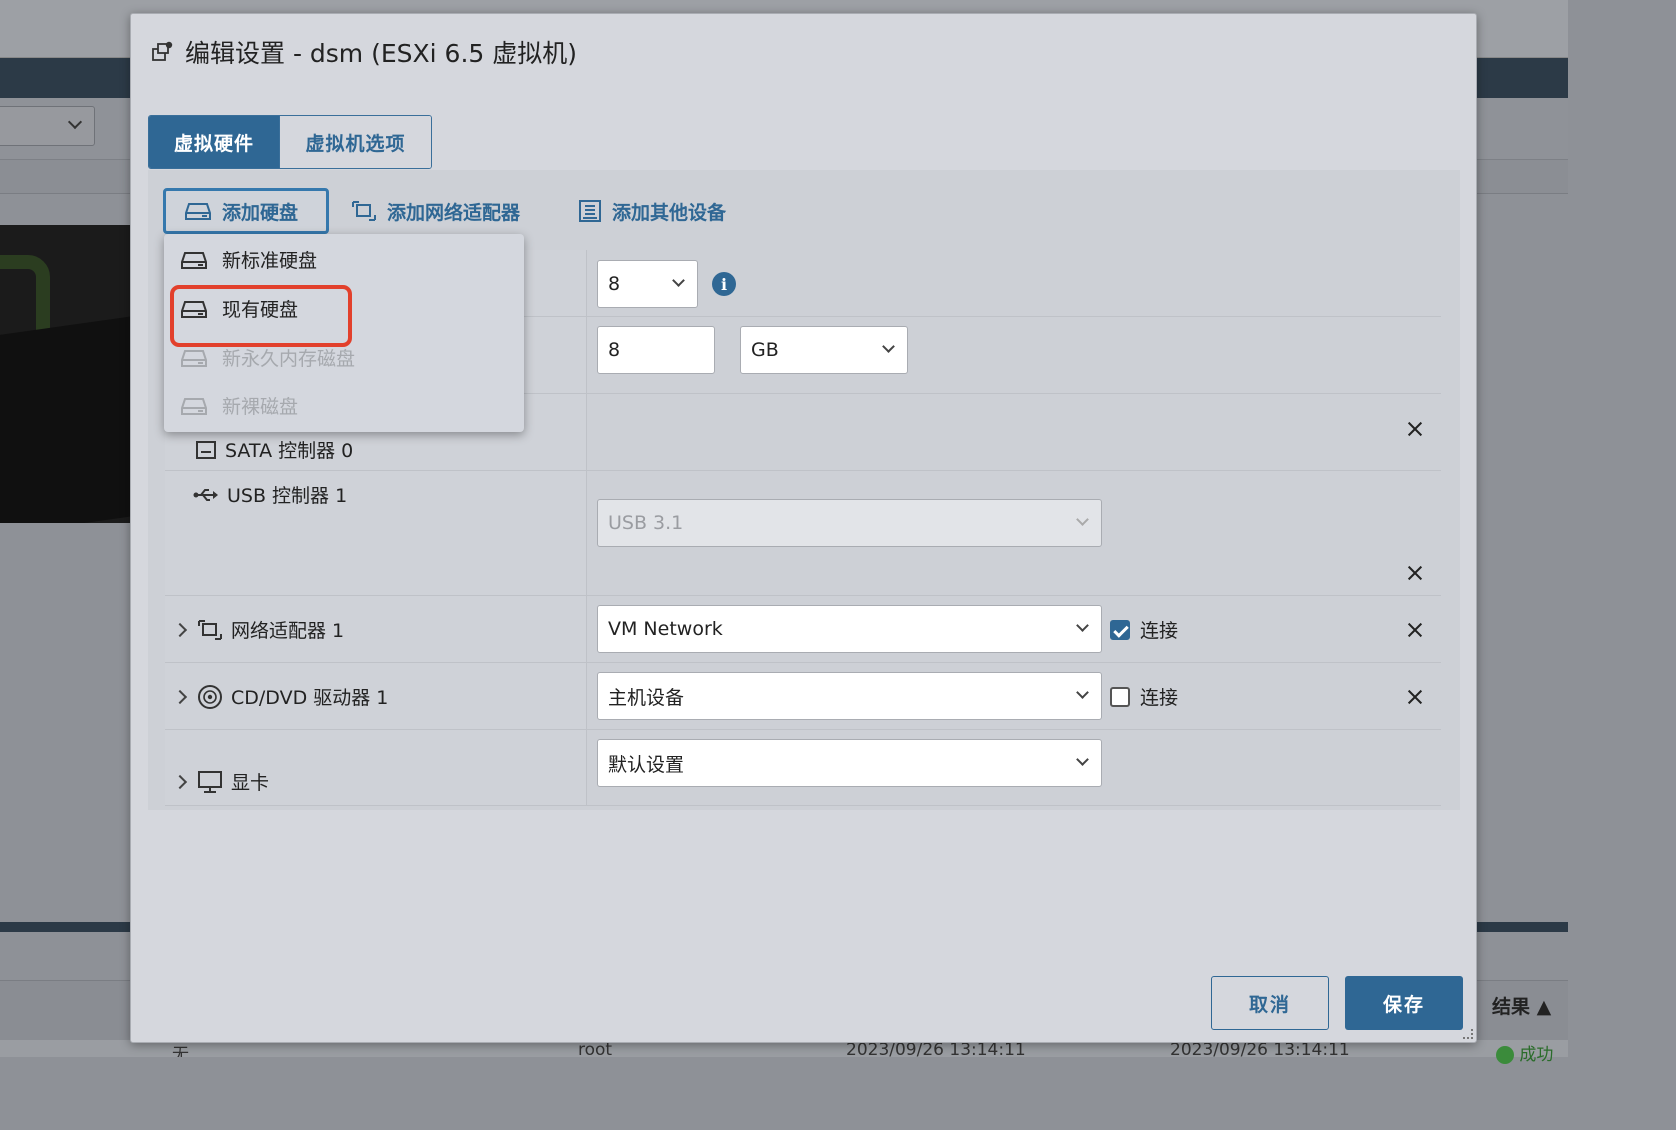 Image resolution: width=1676 pixels, height=1130 pixels. Describe the element at coordinates (1159, 698) in the screenshot. I see `cddvd-connect-label: 连接` at that location.